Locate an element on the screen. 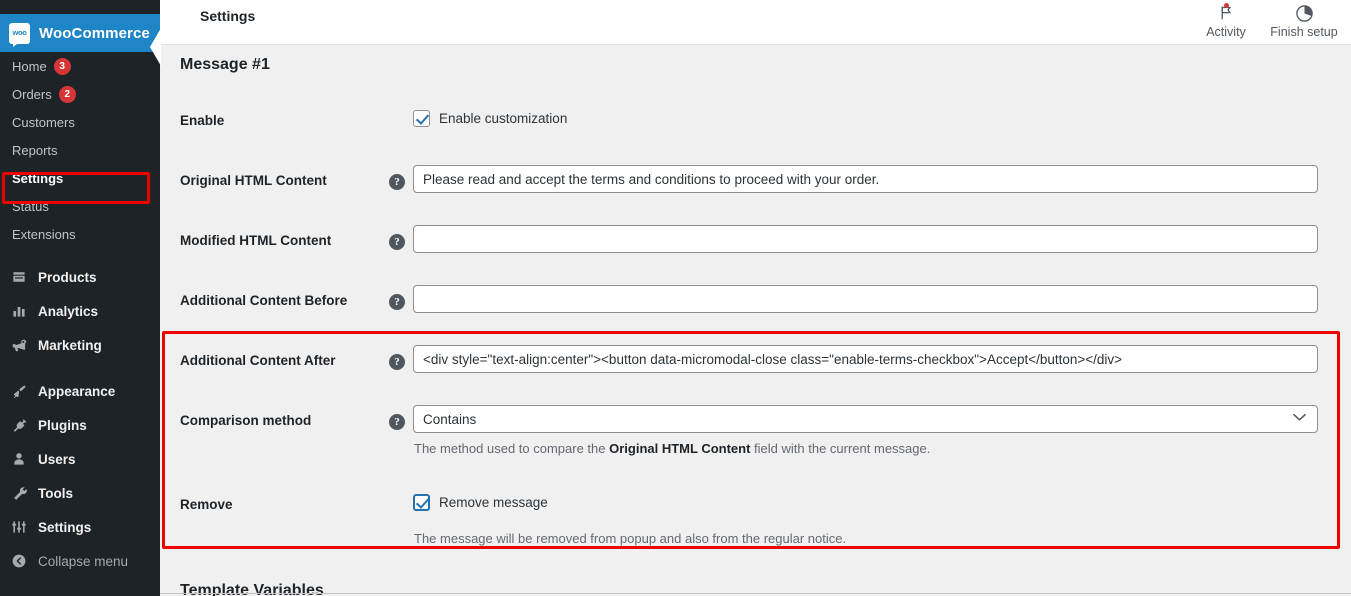 This screenshot has height=596, width=1351. sidebar-item-label: Reports is located at coordinates (35, 150).